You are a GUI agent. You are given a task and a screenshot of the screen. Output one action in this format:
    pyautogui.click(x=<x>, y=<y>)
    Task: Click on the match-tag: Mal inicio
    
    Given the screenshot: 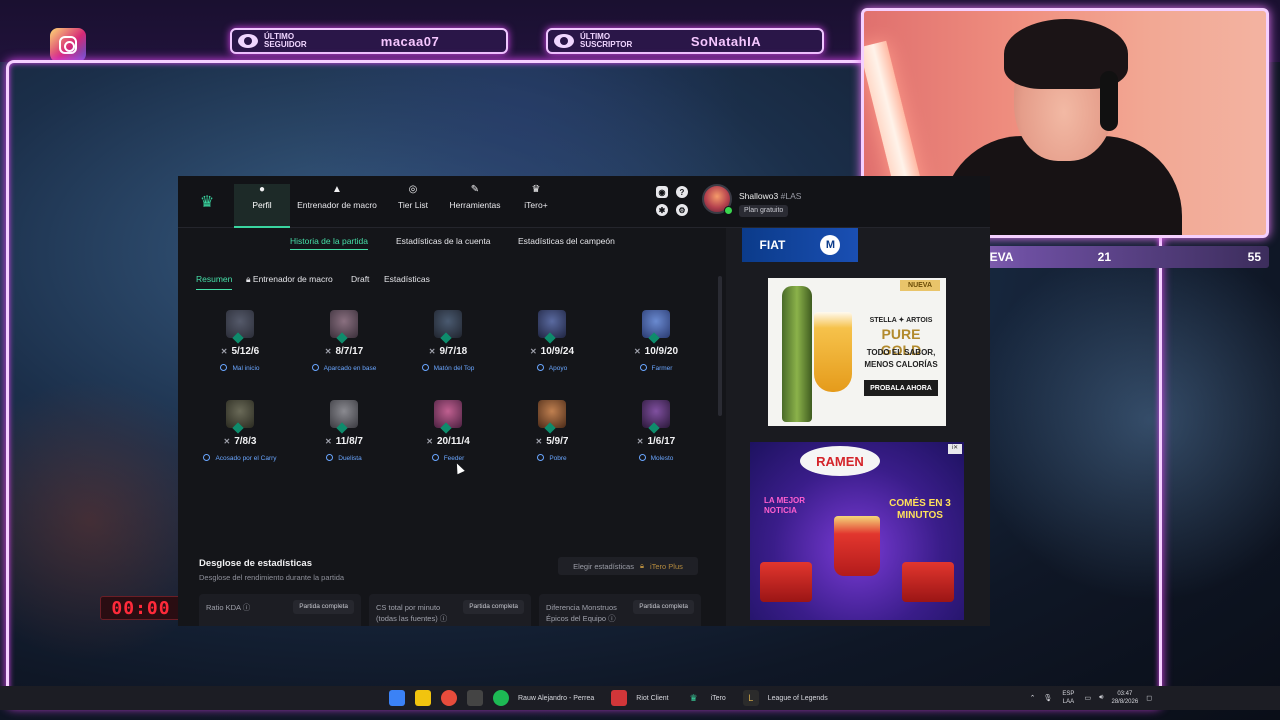 What is the action you would take?
    pyautogui.click(x=240, y=368)
    